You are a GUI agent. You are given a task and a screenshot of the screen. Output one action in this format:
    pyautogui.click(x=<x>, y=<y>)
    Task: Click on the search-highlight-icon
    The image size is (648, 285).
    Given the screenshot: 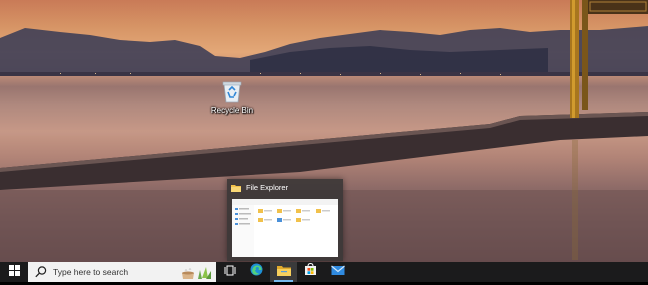 What is the action you would take?
    pyautogui.click(x=196, y=272)
    